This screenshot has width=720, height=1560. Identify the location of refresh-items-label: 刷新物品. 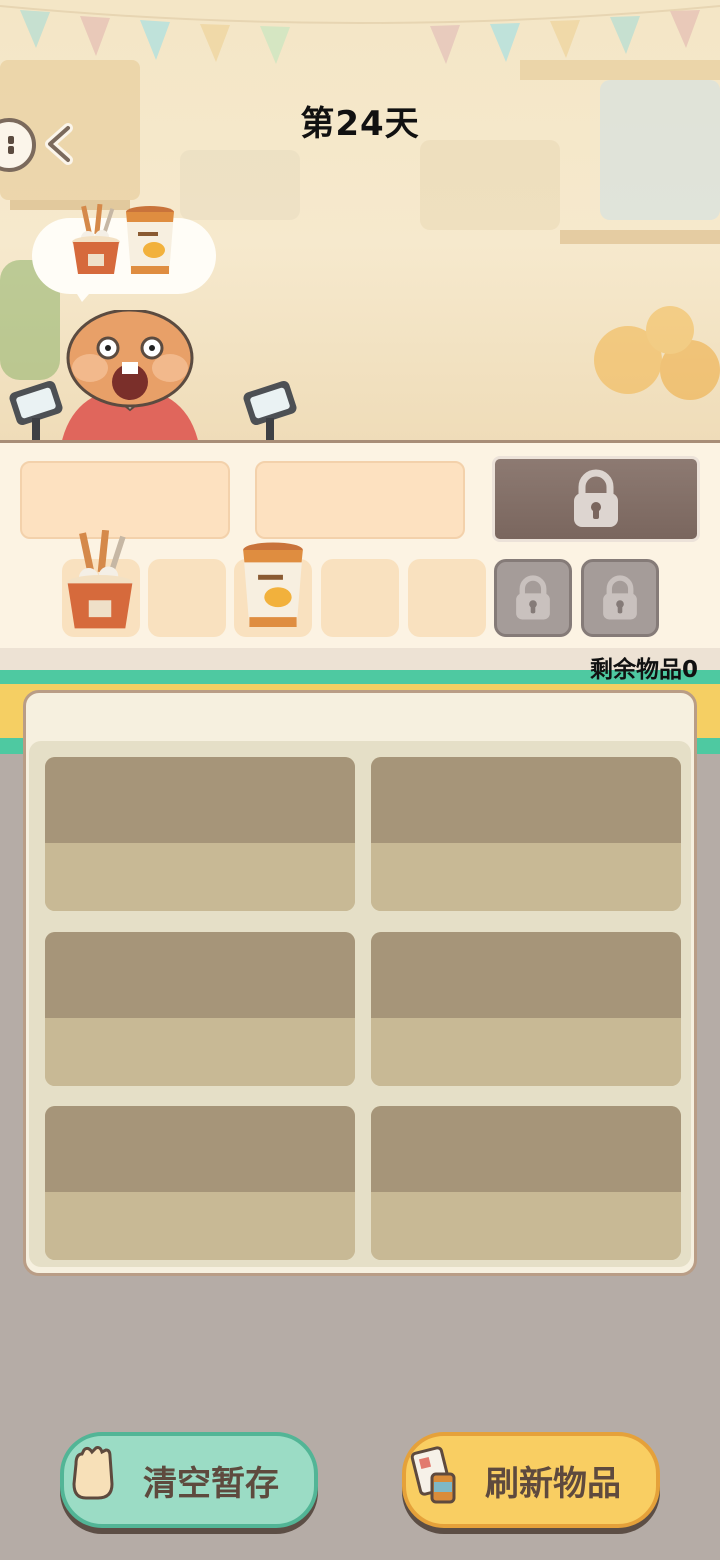
(553, 1483).